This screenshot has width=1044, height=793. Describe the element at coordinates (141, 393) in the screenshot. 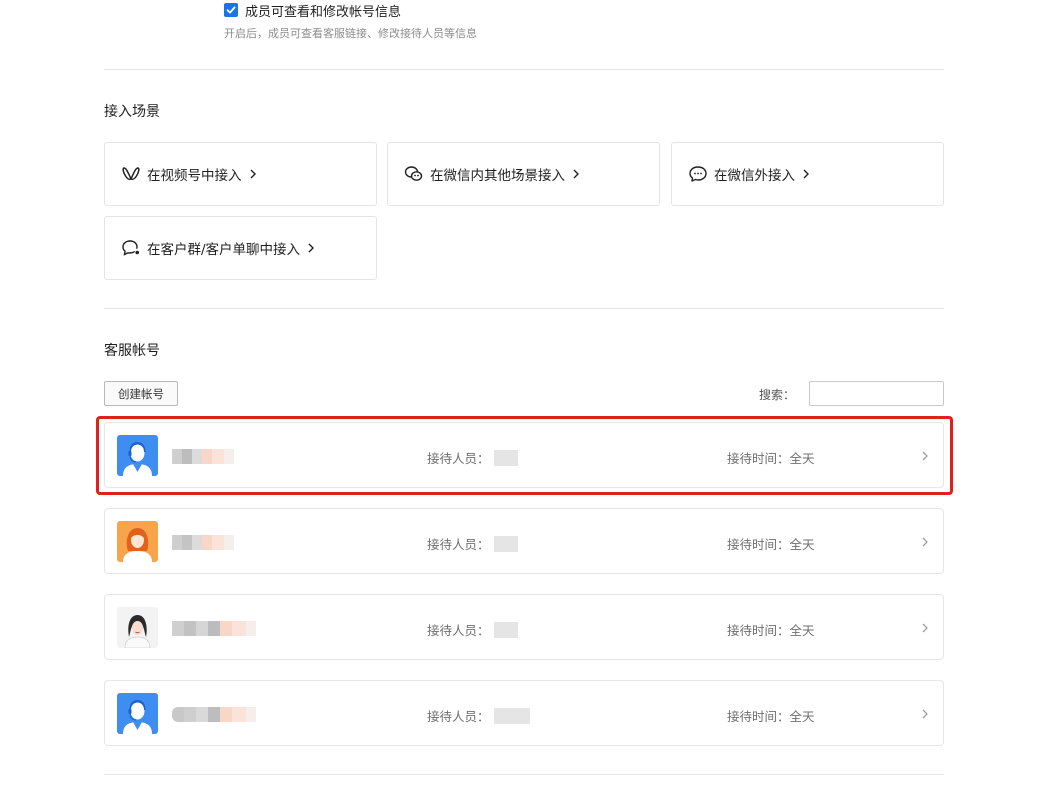

I see `create-account-button: 创建帐号` at that location.